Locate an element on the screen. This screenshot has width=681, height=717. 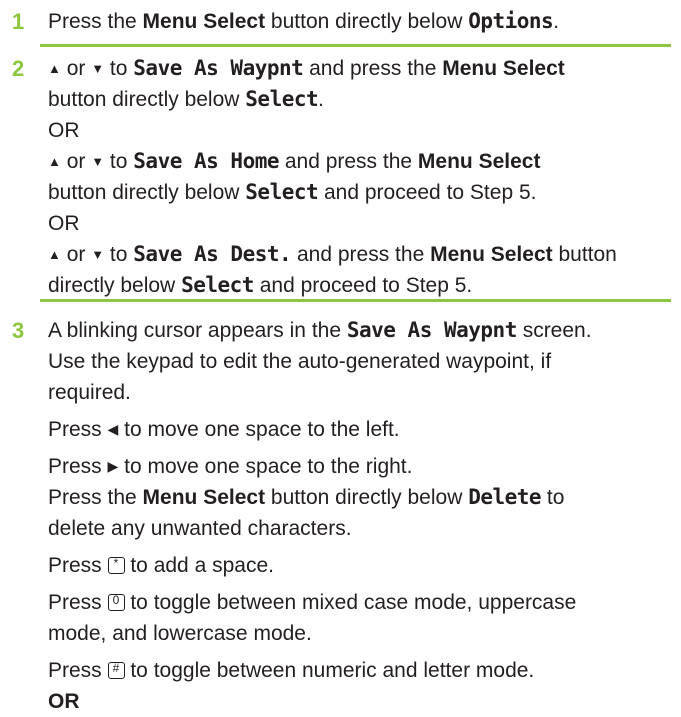
text: button is located at coordinates (584, 254).